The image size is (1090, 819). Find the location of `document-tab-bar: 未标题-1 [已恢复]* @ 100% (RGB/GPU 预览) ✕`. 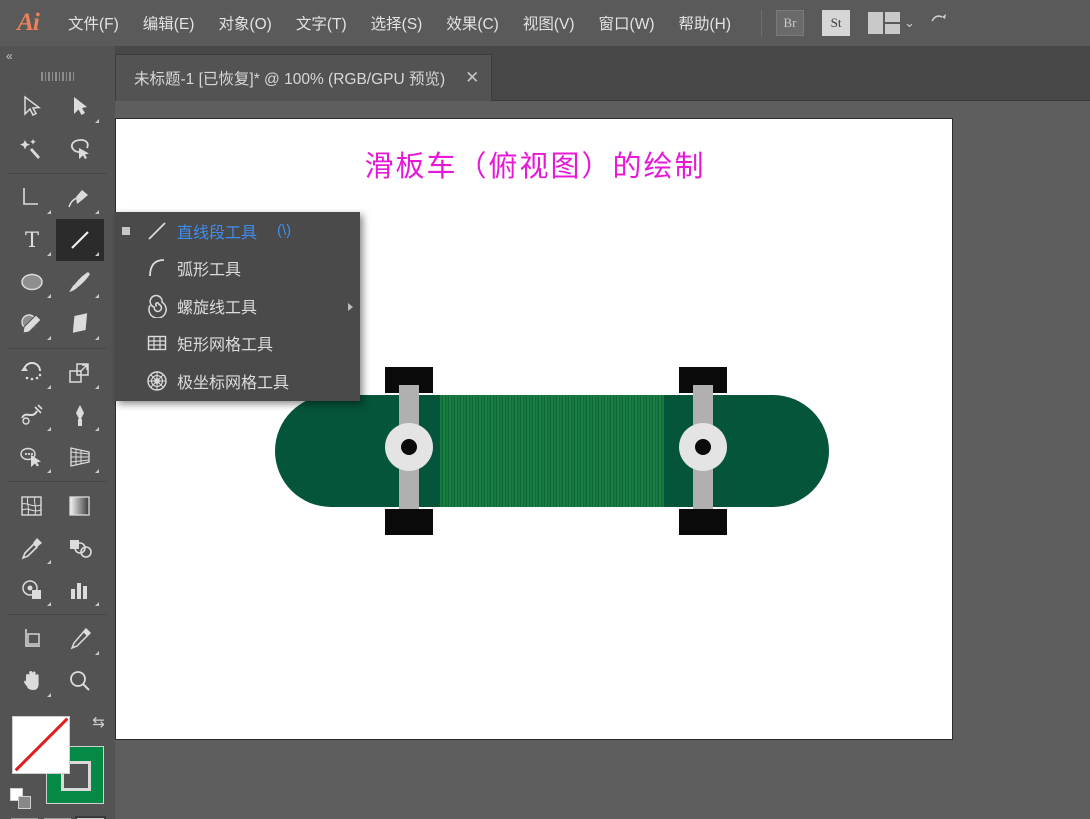

document-tab-bar: 未标题-1 [已恢复]* @ 100% (RGB/GPU 预览) ✕ is located at coordinates (602, 73).